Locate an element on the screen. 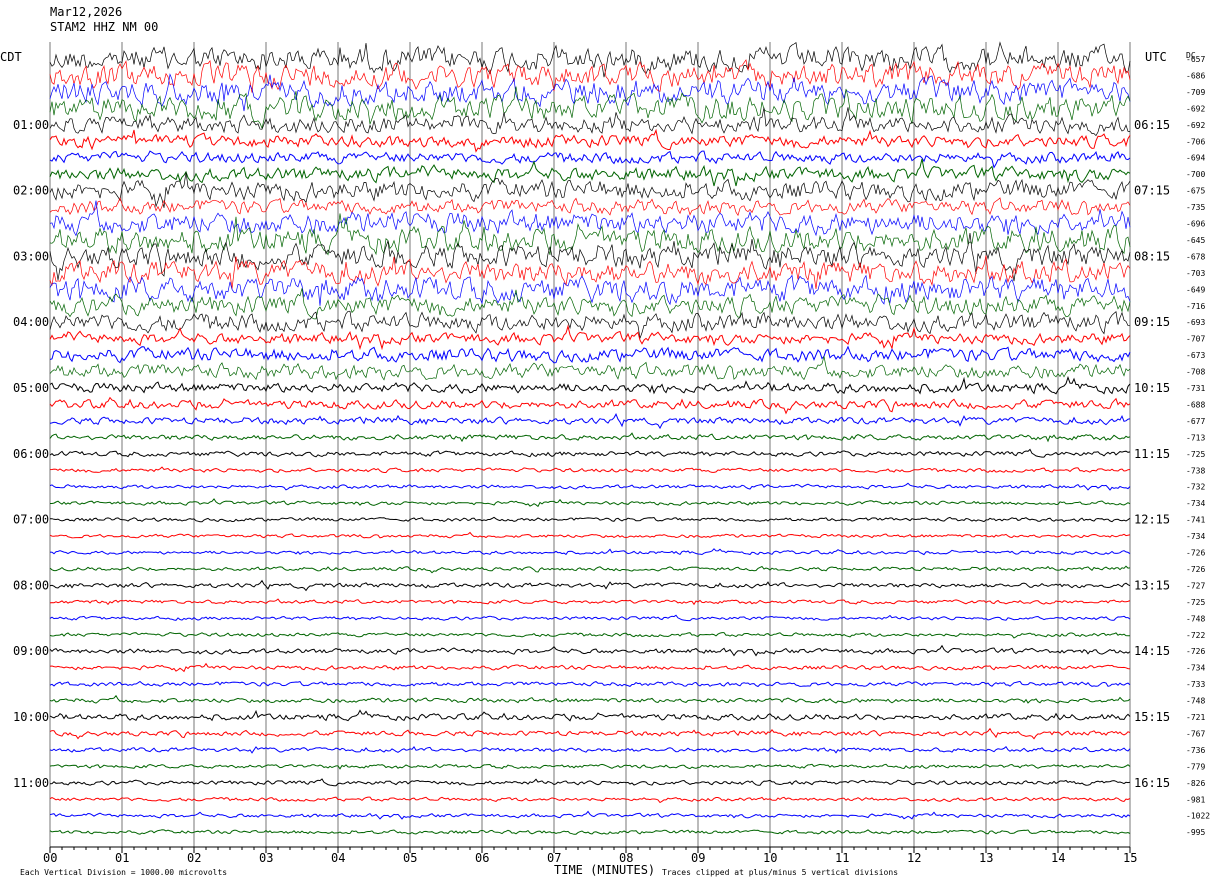 The height and width of the screenshot is (886, 1210). right-hour-label: 13:15 is located at coordinates (1152, 585).